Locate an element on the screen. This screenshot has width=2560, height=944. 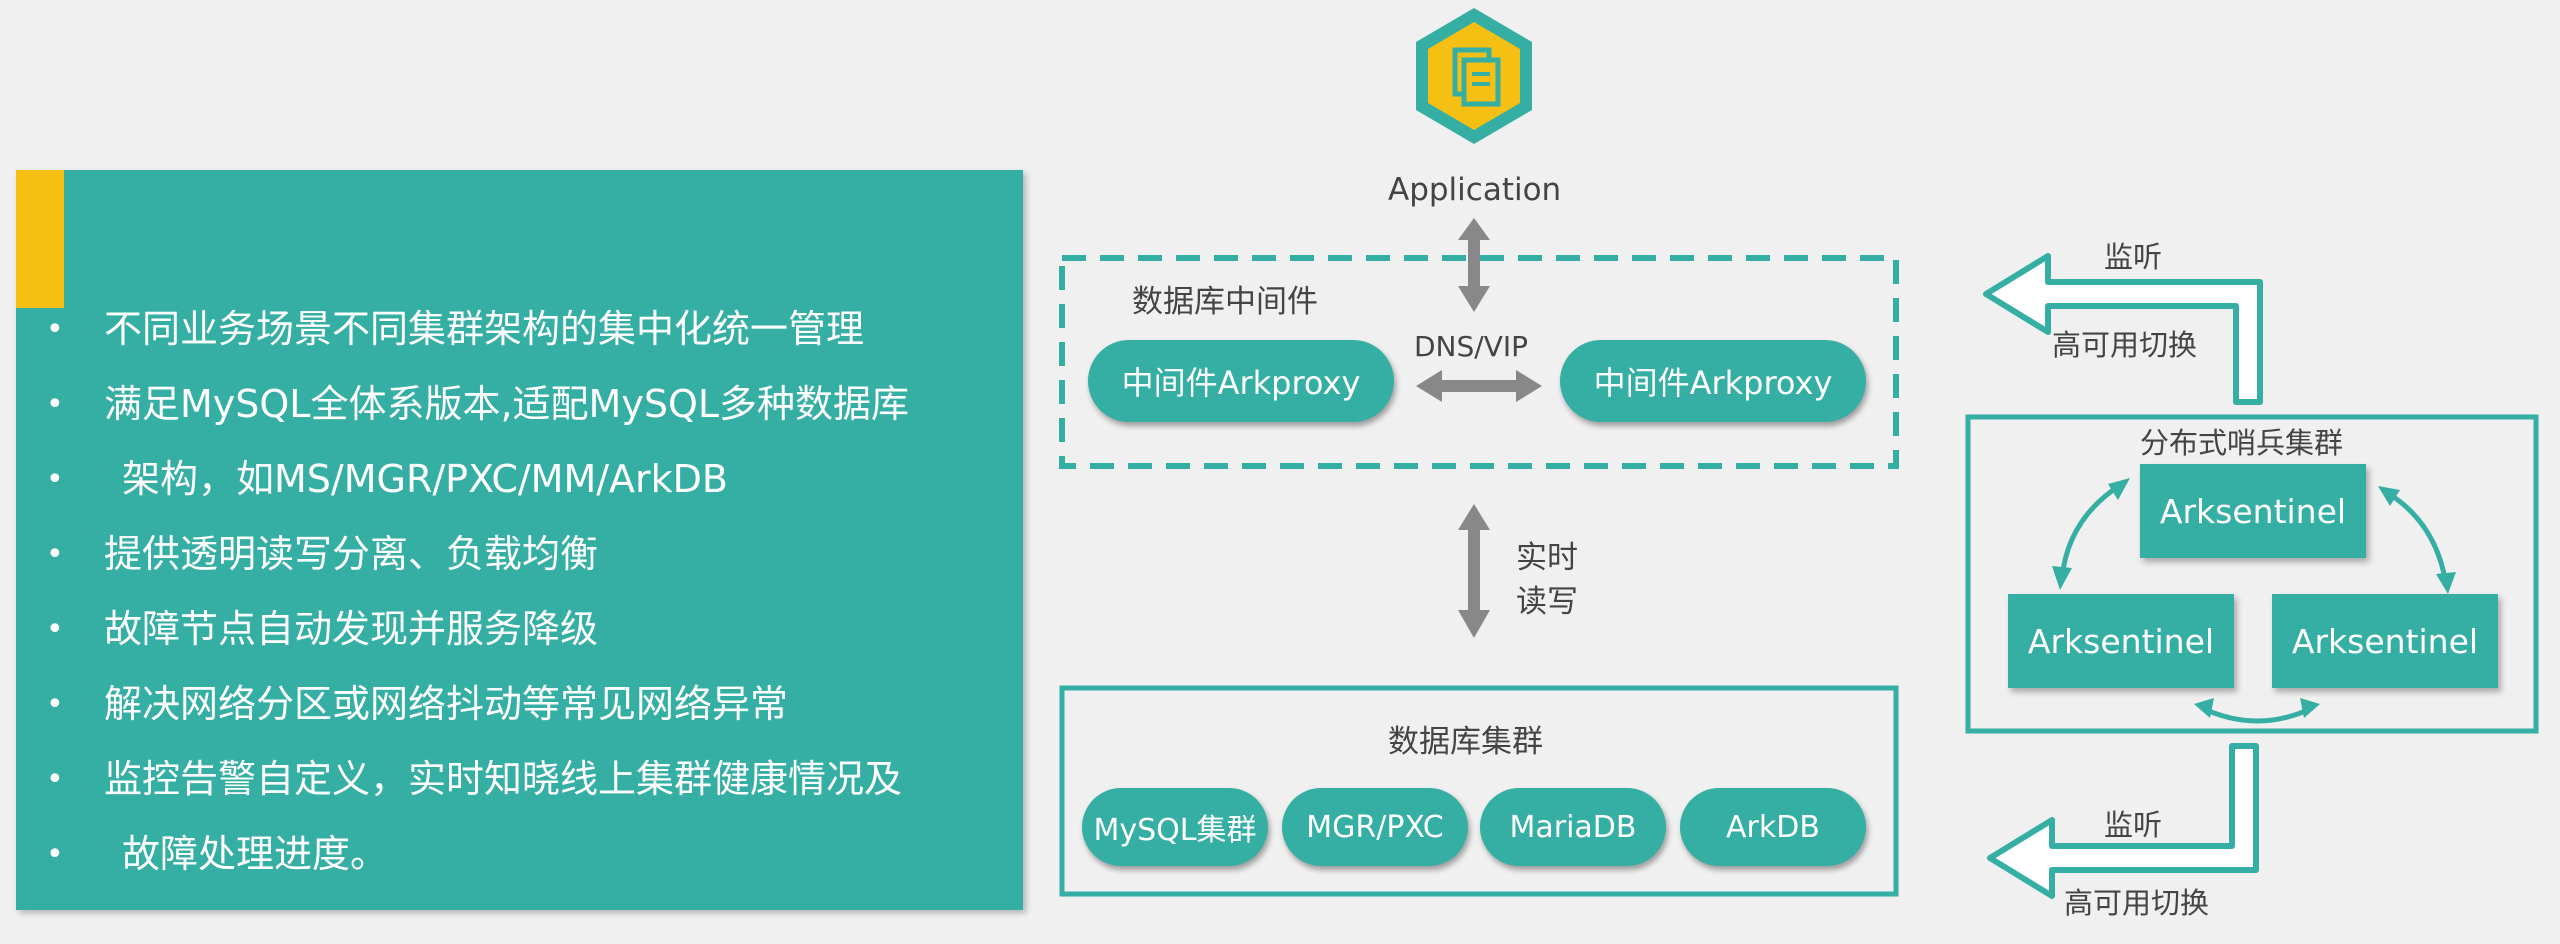
cluster-node-mysql: MySQL集群 is located at coordinates (1175, 827).